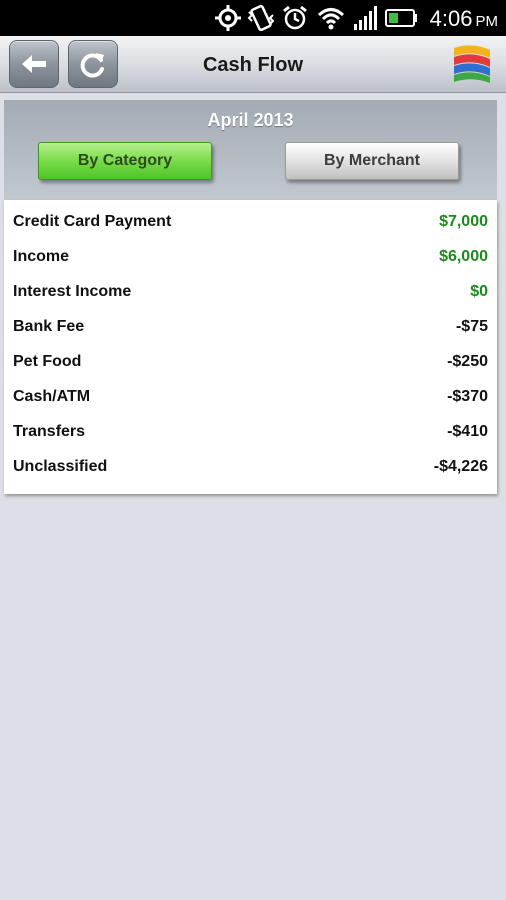  What do you see at coordinates (49, 326) in the screenshot?
I see `category-name: Bank Fee` at bounding box center [49, 326].